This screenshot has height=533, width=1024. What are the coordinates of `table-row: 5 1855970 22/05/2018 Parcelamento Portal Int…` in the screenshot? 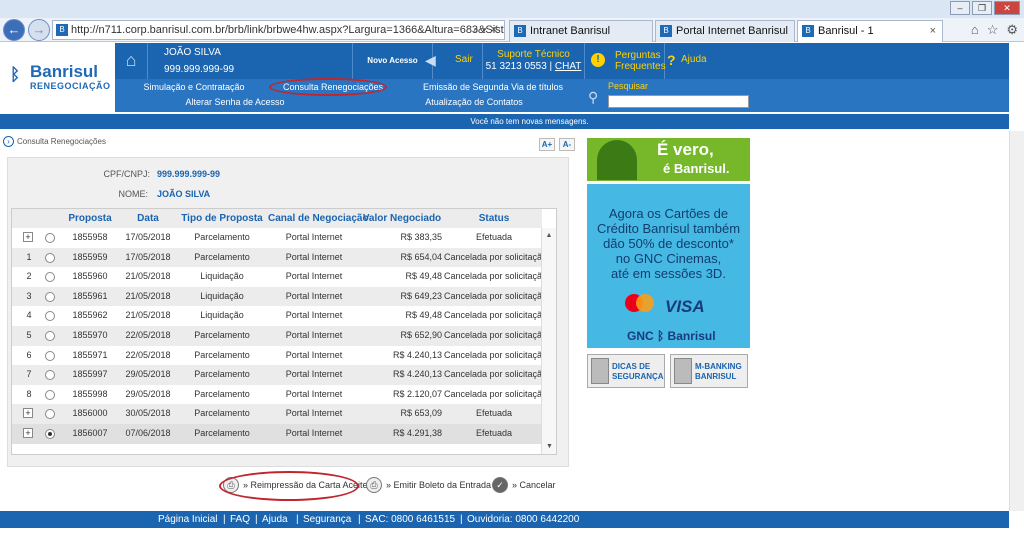 It's located at (279, 336).